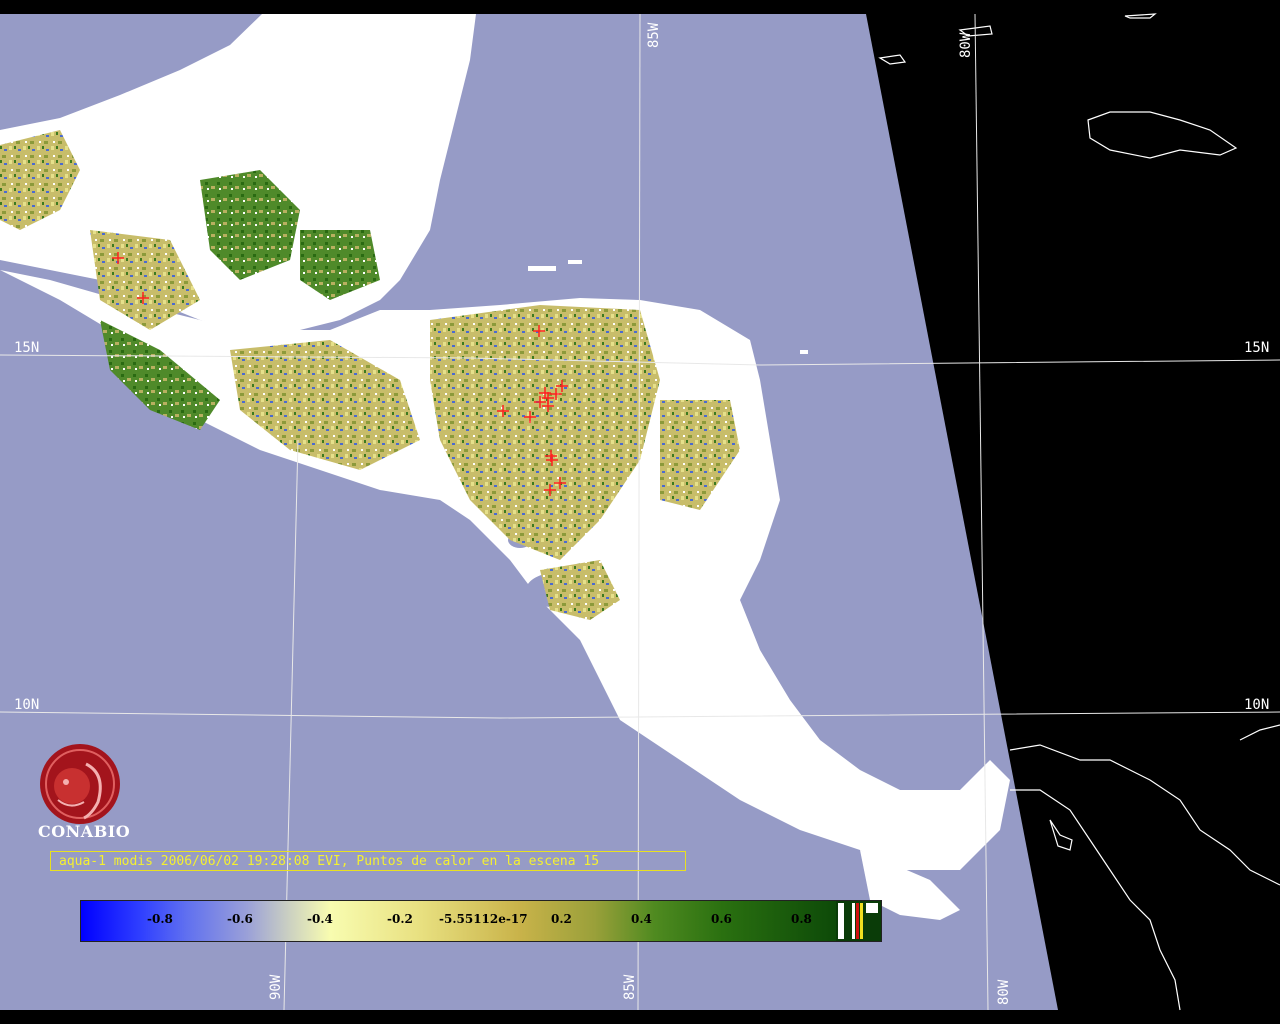  What do you see at coordinates (483, 919) in the screenshot?
I see `colorbar-tick: -5.55112e-17` at bounding box center [483, 919].